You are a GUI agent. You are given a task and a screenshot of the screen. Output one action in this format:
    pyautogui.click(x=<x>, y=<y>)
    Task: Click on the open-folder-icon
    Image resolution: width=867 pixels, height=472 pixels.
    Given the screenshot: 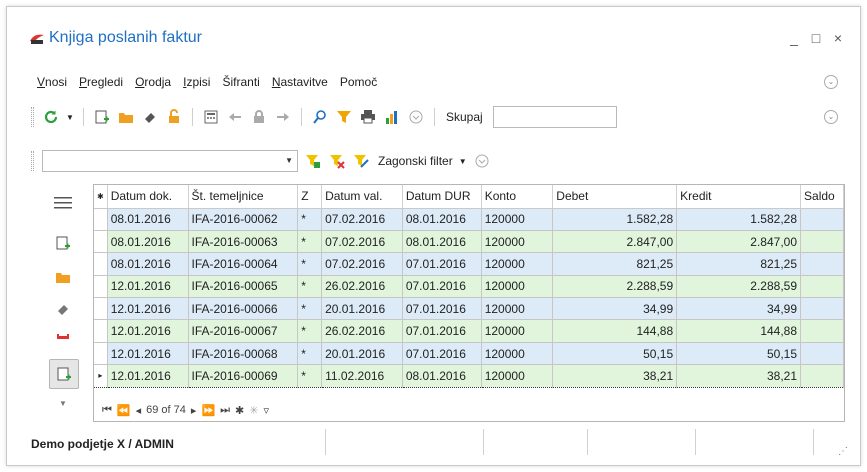 What is the action you would take?
    pyautogui.click(x=126, y=117)
    